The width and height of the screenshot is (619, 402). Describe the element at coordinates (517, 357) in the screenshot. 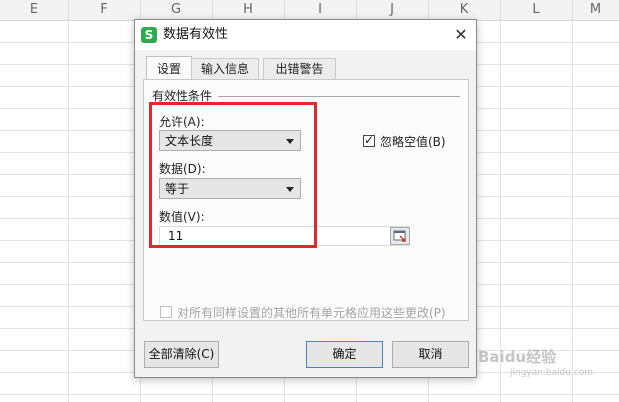

I see `watermark-logo: Baidu经验` at that location.